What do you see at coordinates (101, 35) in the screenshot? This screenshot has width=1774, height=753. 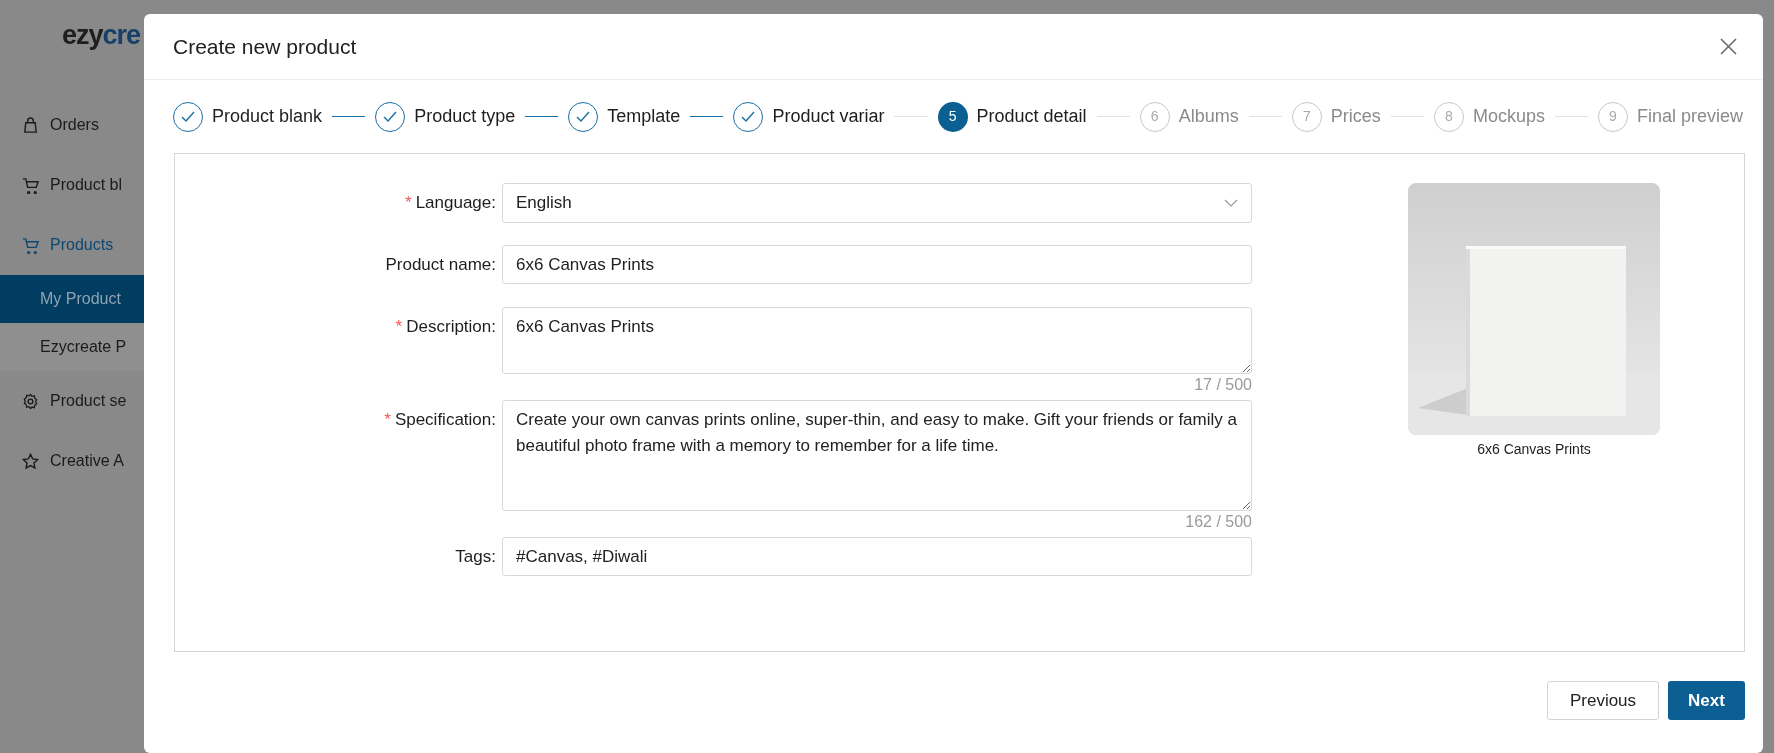 I see `logo: ezycre` at bounding box center [101, 35].